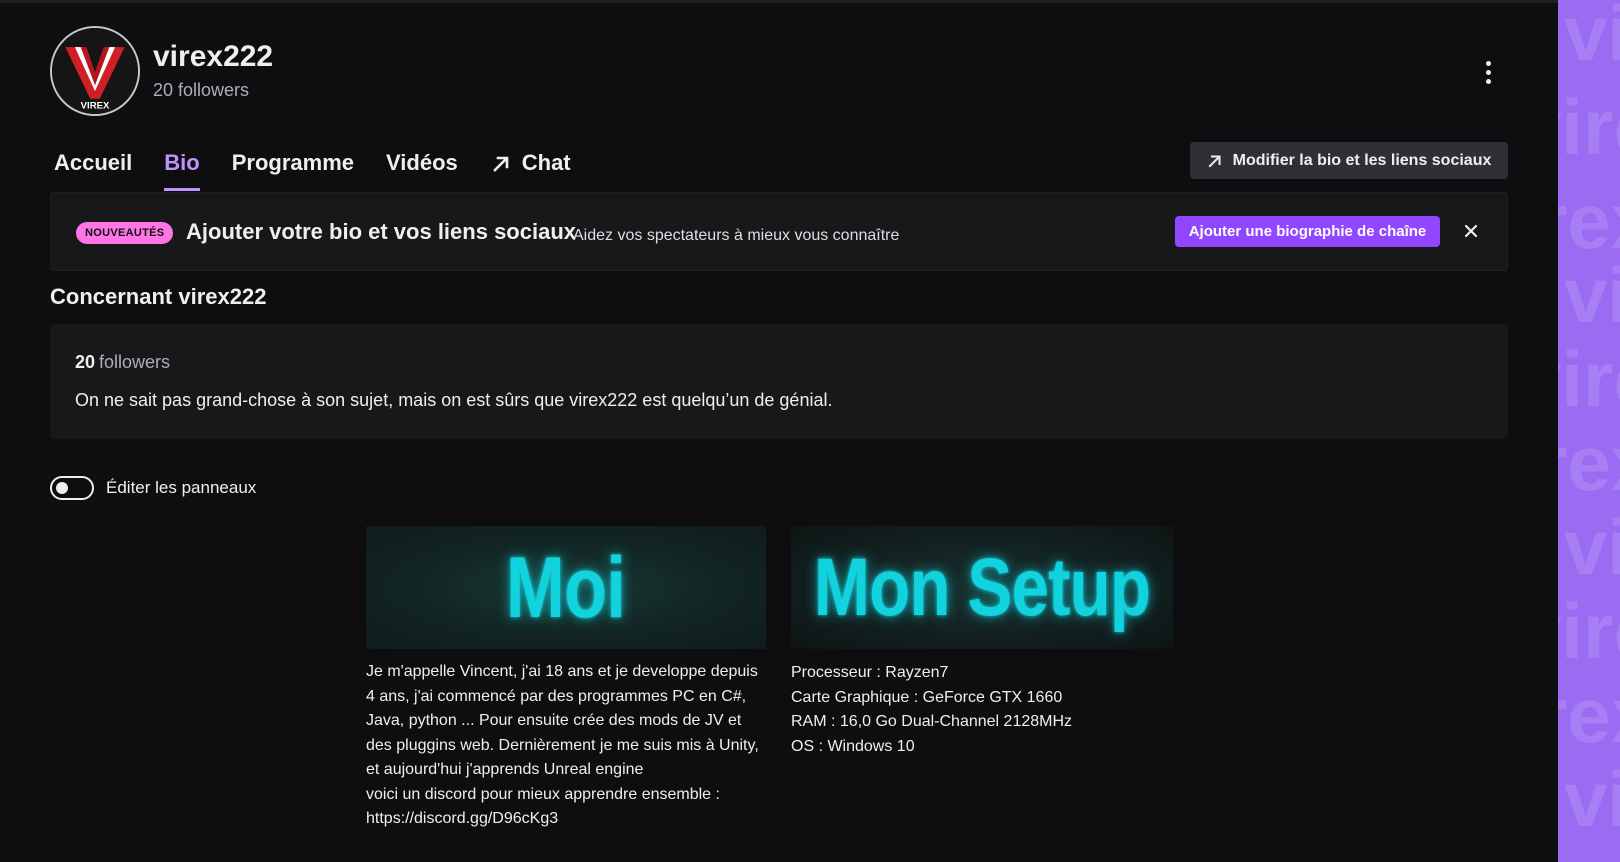  What do you see at coordinates (93, 162) in the screenshot?
I see `tab-label: Accueil` at bounding box center [93, 162].